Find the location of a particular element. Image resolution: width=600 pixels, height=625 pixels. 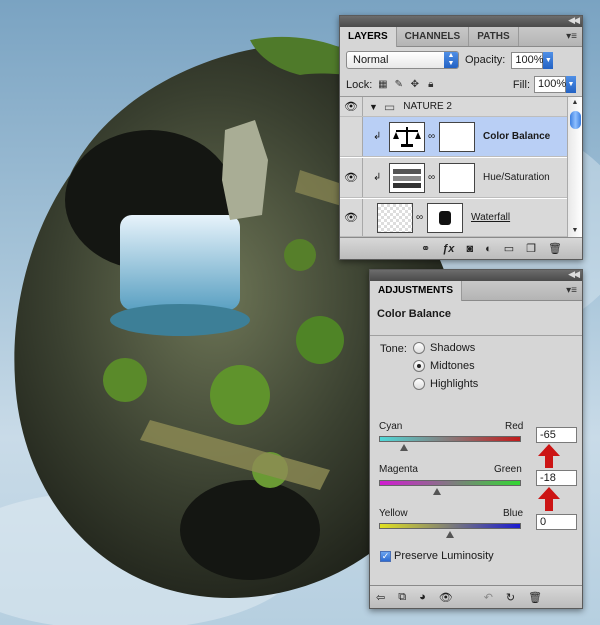

blend-mode-select: Normal ▲ ▼ is located at coordinates (402, 60).